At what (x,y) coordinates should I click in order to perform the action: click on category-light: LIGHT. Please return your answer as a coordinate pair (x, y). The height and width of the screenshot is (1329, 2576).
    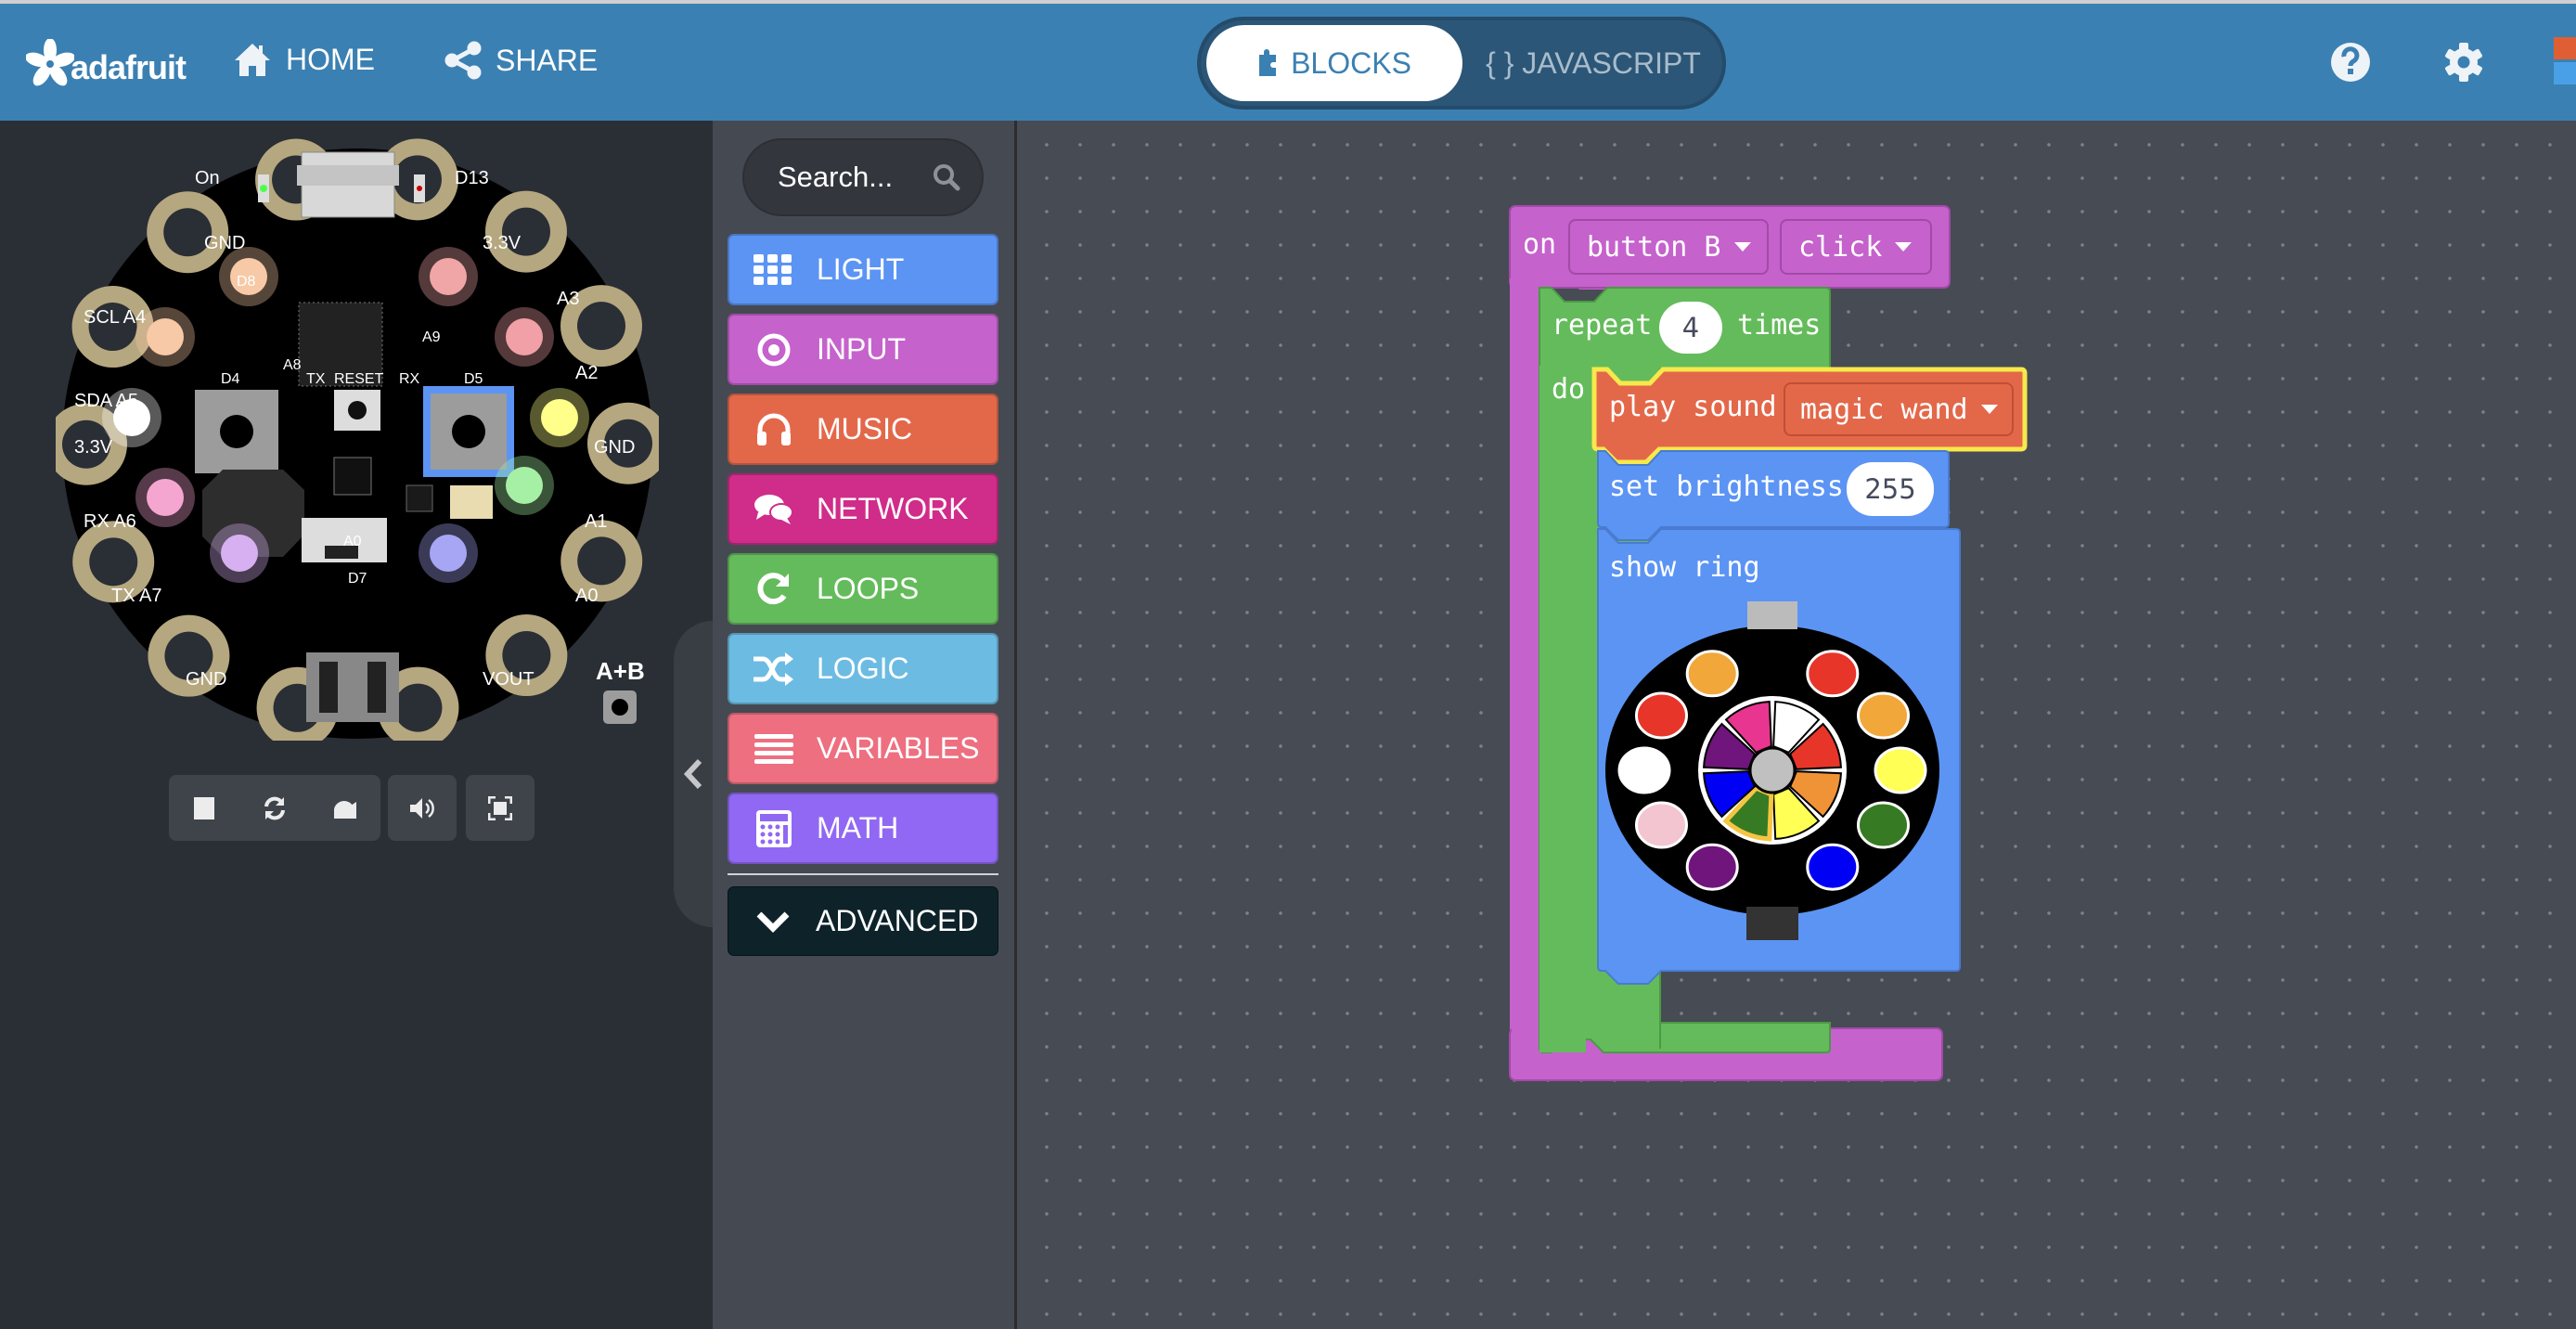
    Looking at the image, I should click on (863, 269).